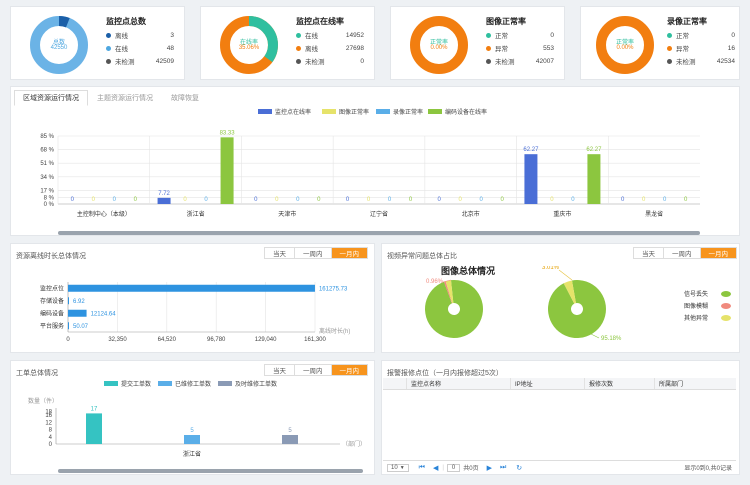 The width and height of the screenshot is (750, 485). Describe the element at coordinates (247, 383) in the screenshot. I see `legend-item: 及时维修工单数` at that location.